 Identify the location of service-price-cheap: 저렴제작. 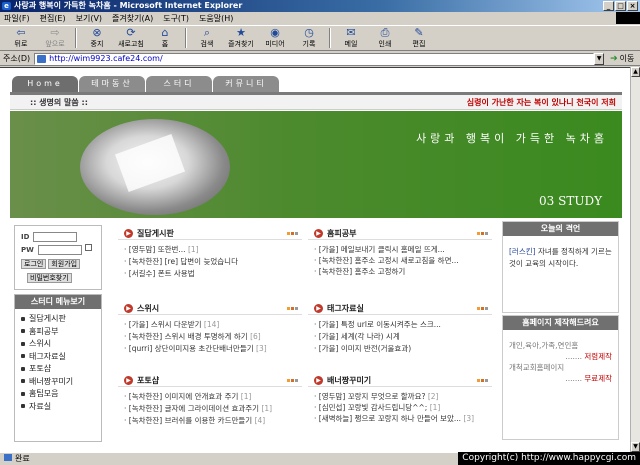
(598, 356).